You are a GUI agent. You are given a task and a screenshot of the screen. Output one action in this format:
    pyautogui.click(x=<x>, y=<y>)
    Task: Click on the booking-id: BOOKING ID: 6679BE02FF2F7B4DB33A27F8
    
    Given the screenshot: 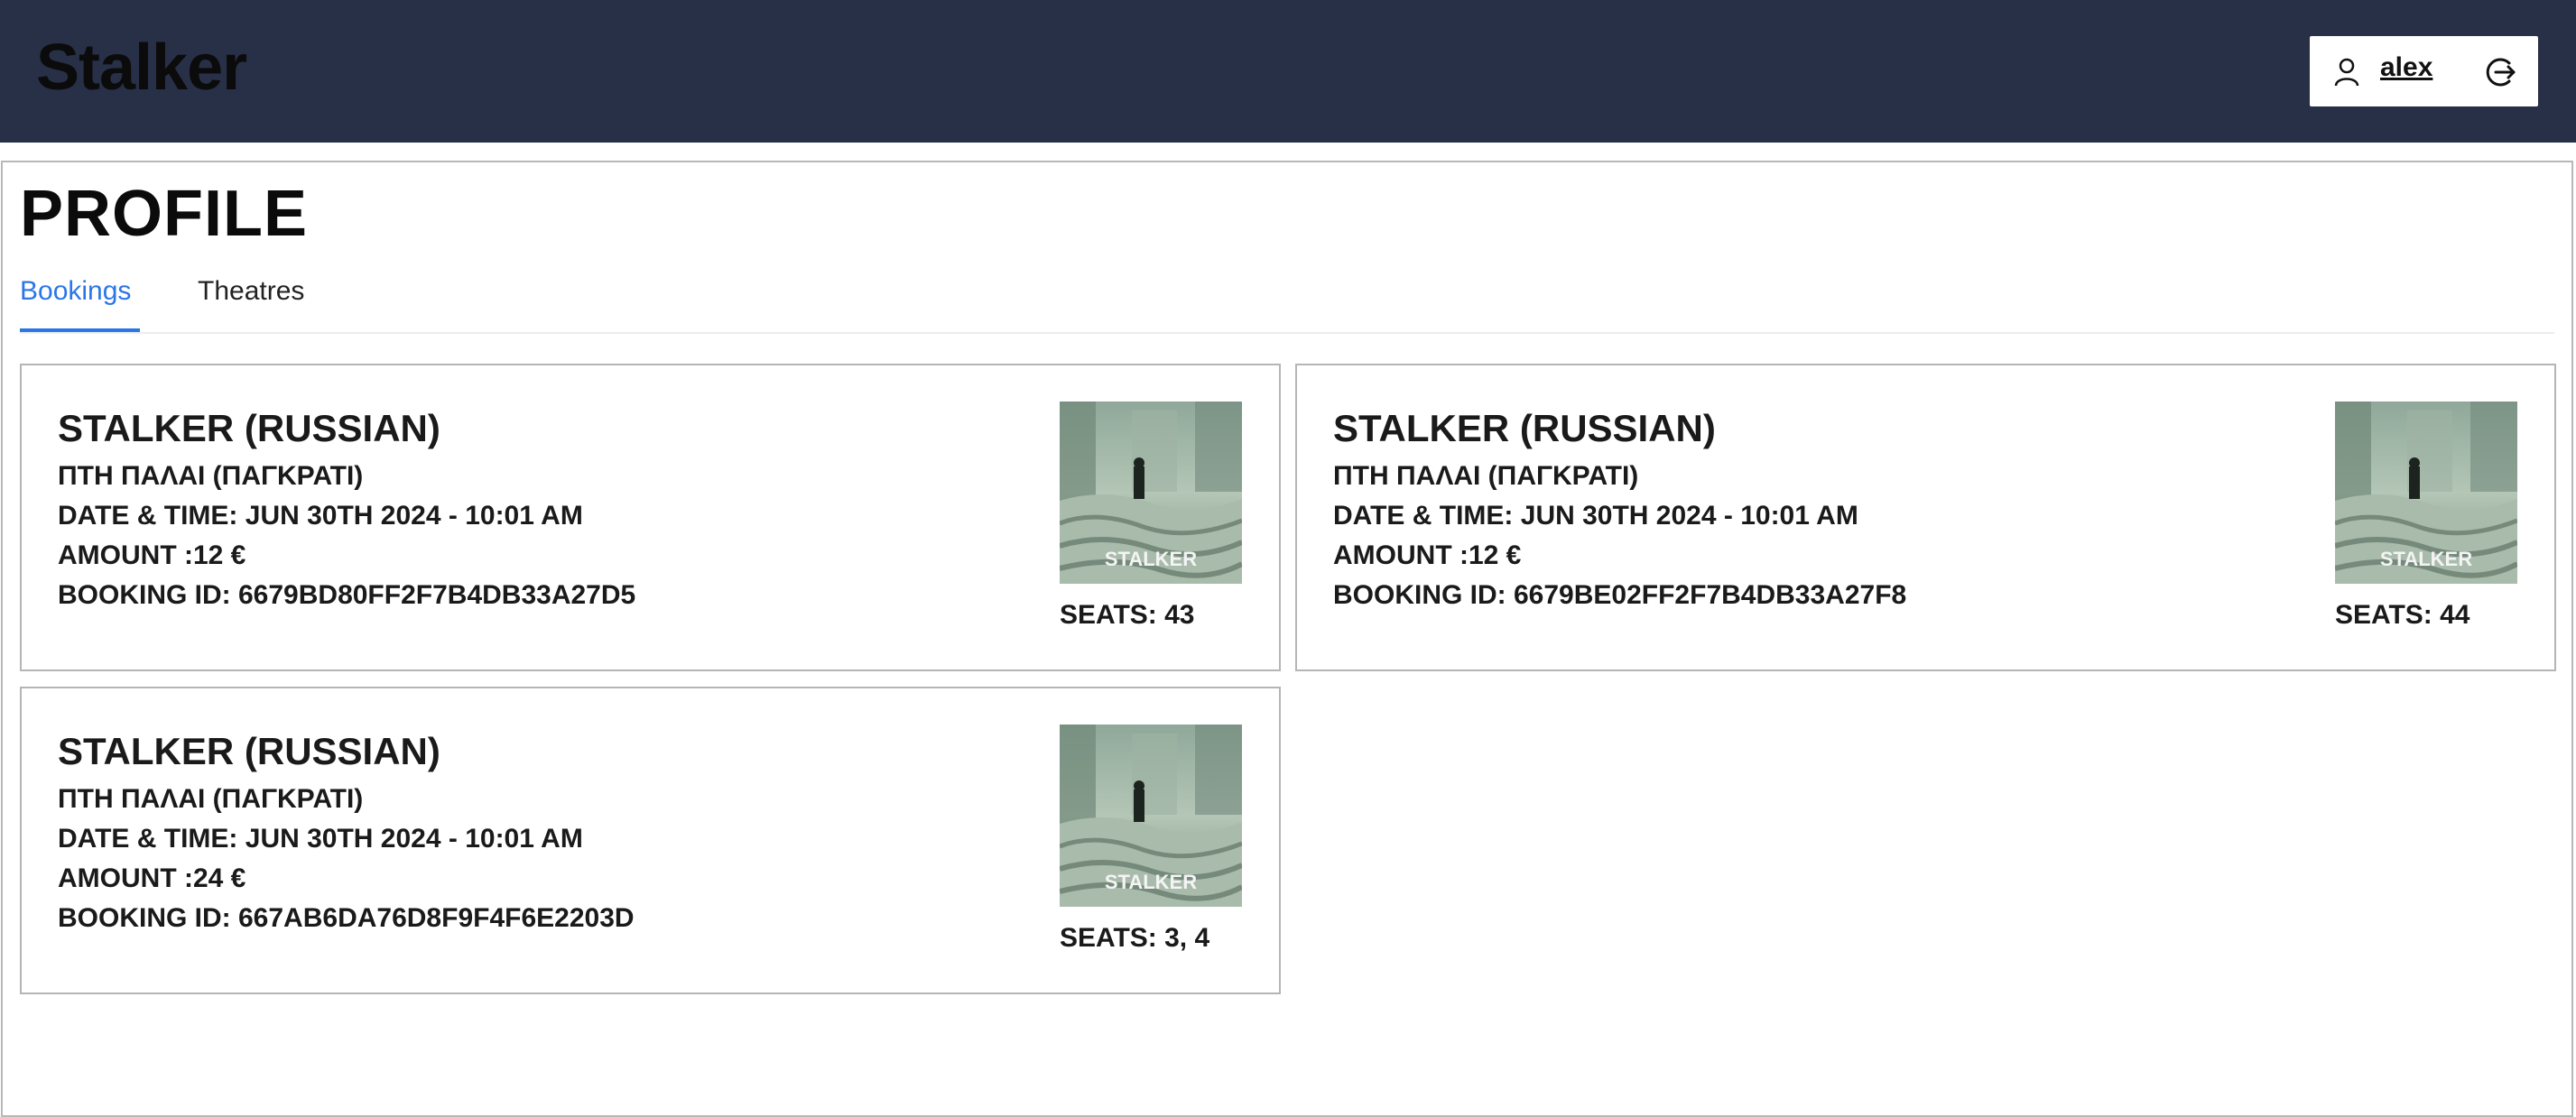 What is the action you would take?
    pyautogui.click(x=1620, y=595)
    